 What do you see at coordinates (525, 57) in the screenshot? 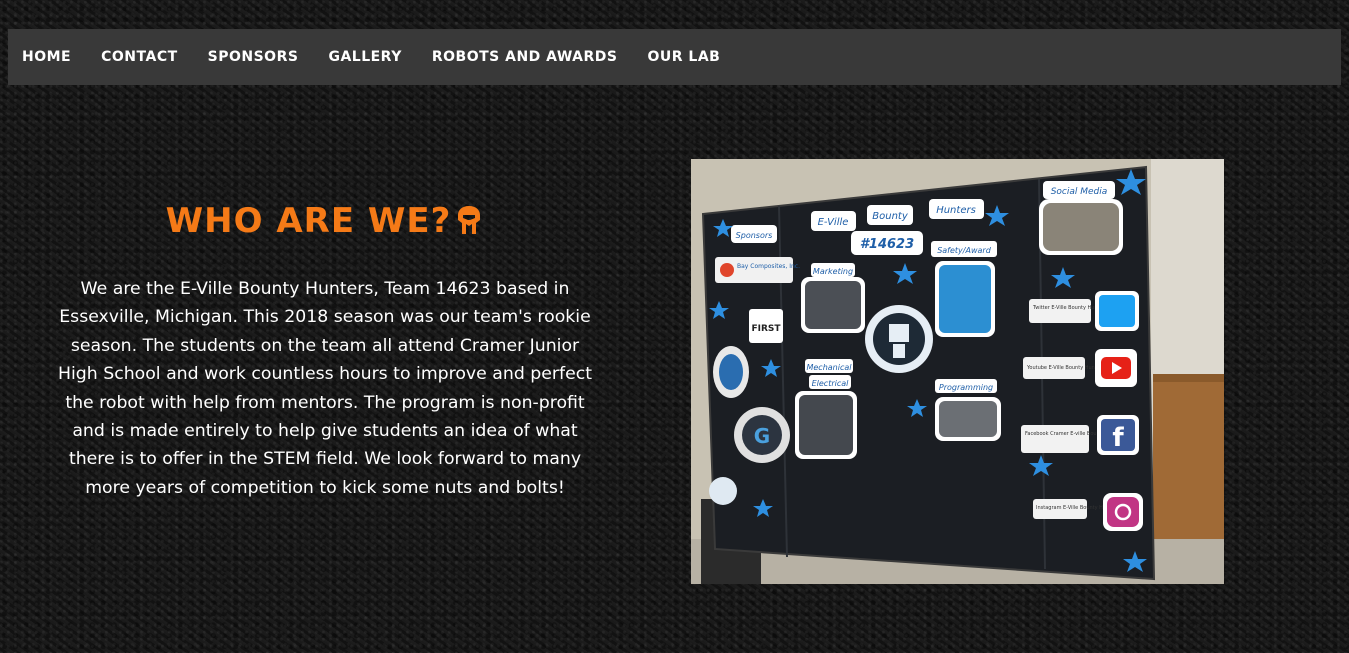
I see `nav-robots-and-awards: ROBOTS AND AWARDS` at bounding box center [525, 57].